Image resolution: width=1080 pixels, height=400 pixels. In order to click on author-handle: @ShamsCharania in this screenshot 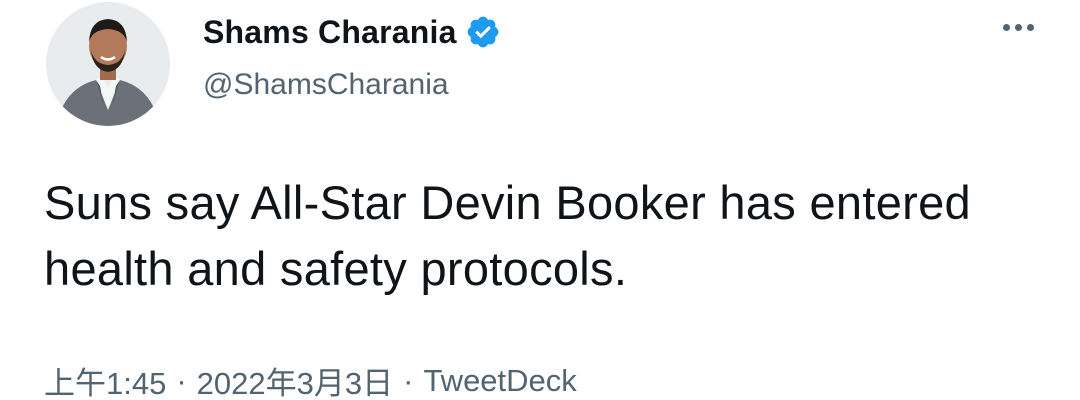, I will do `click(352, 85)`.